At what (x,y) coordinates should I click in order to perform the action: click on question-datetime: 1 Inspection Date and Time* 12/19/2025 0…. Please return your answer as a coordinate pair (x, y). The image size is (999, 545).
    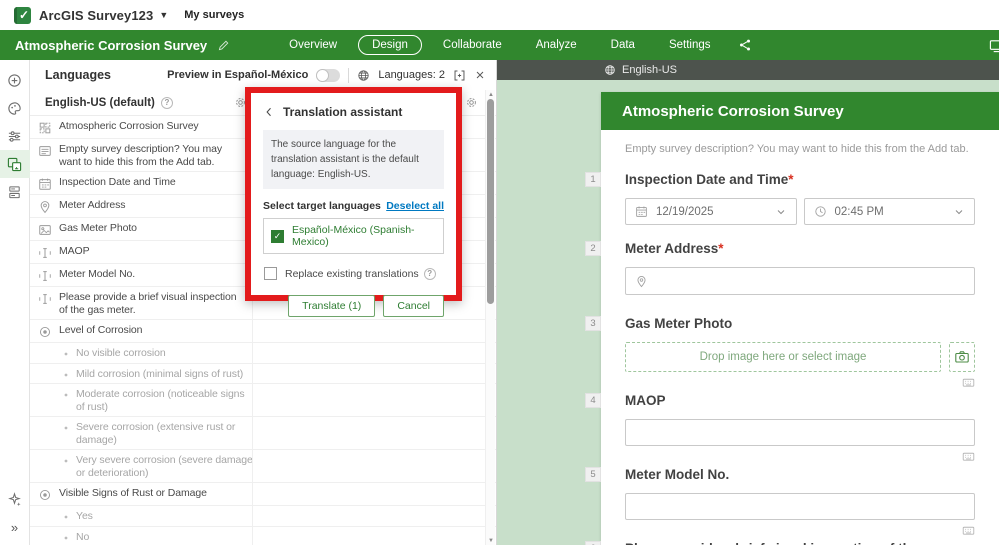
    Looking at the image, I should click on (780, 198).